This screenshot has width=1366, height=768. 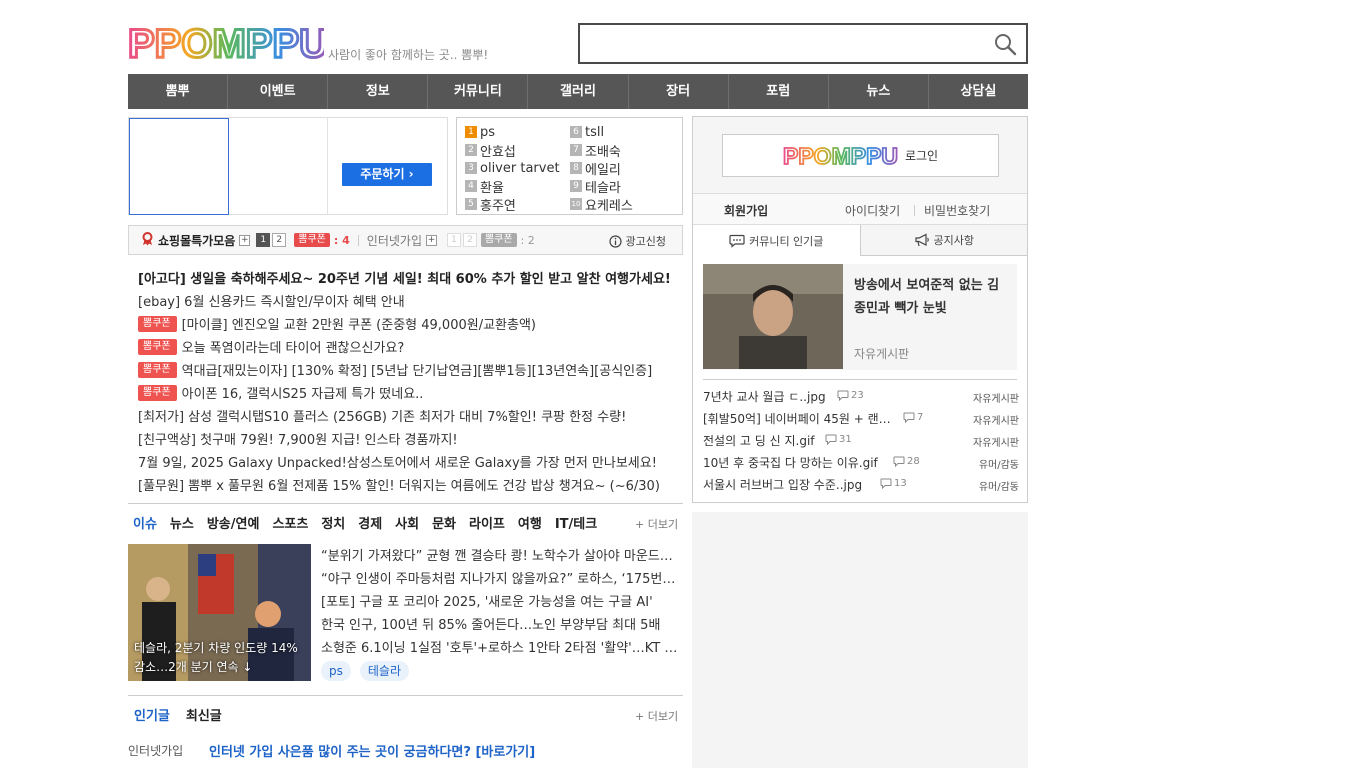 I want to click on keyword-chip: 테슬라, so click(x=384, y=671).